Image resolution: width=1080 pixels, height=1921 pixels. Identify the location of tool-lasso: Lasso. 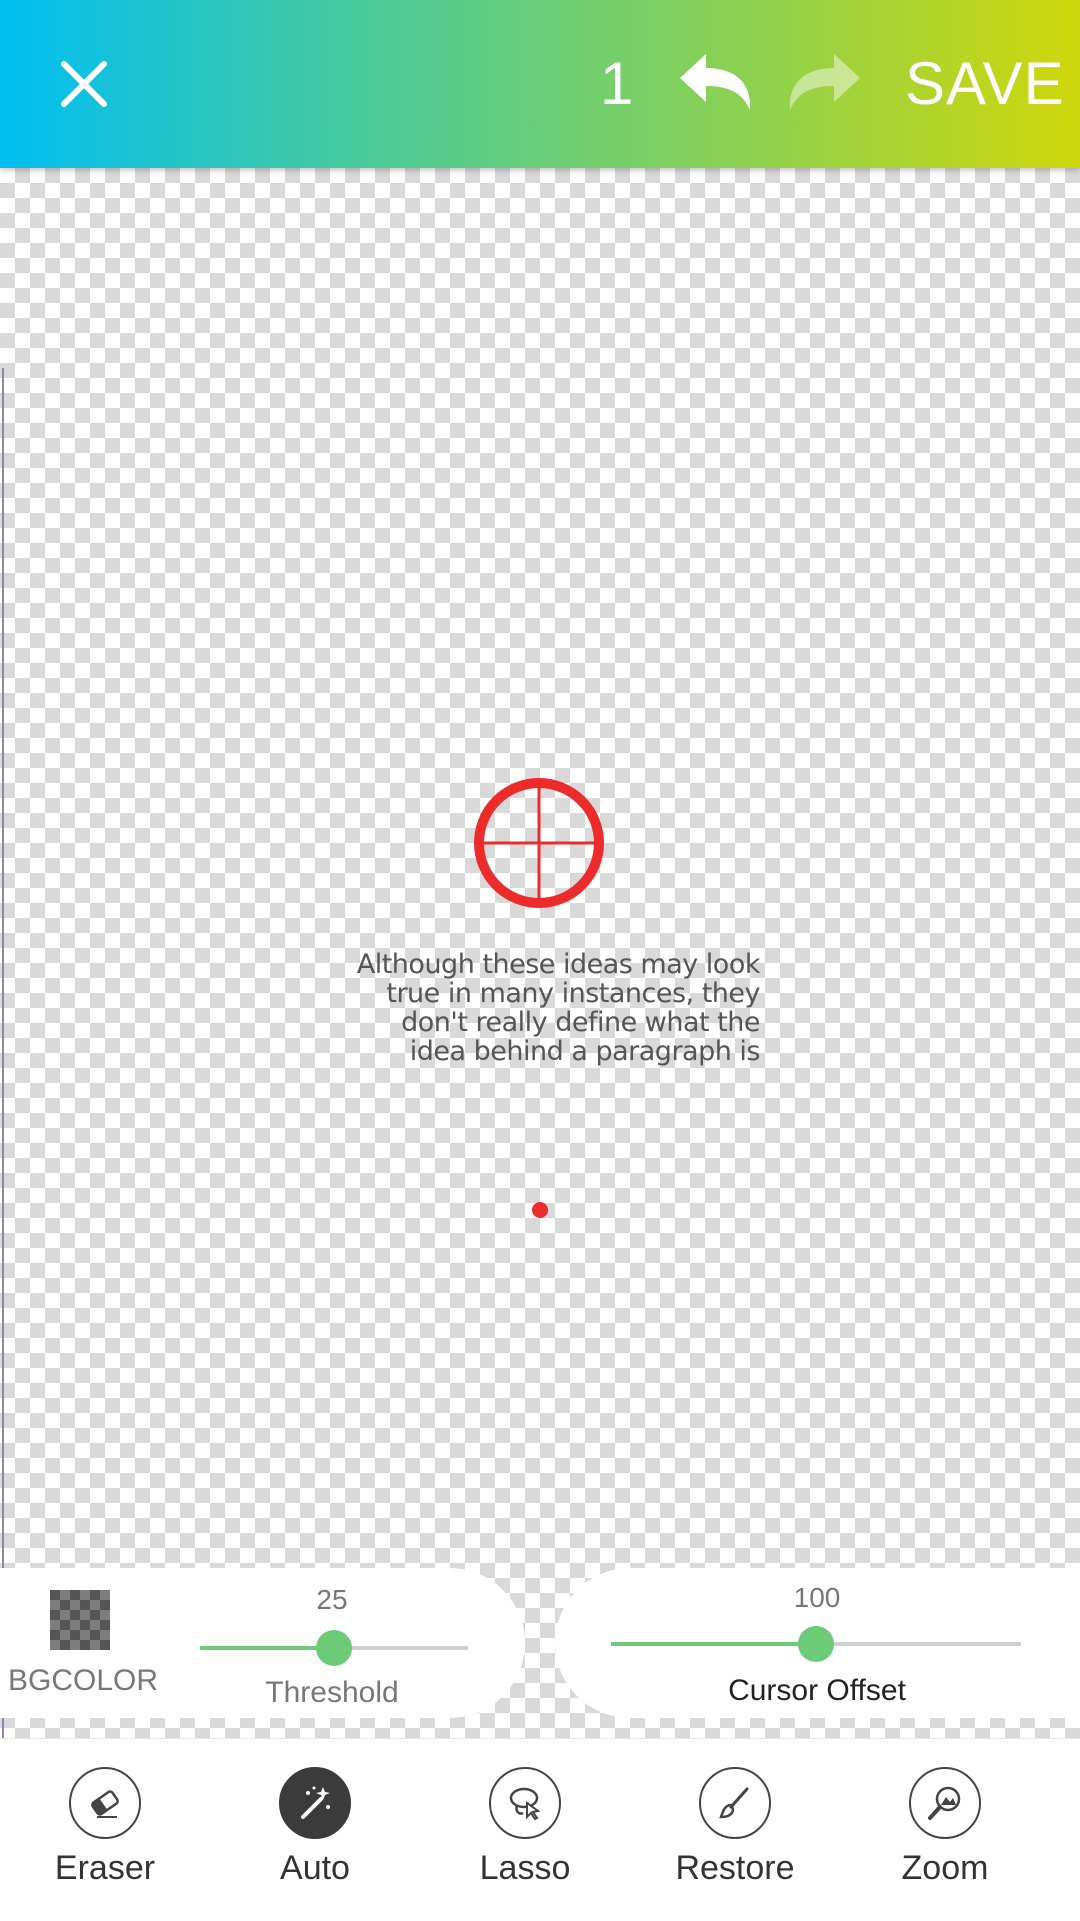
(525, 1827).